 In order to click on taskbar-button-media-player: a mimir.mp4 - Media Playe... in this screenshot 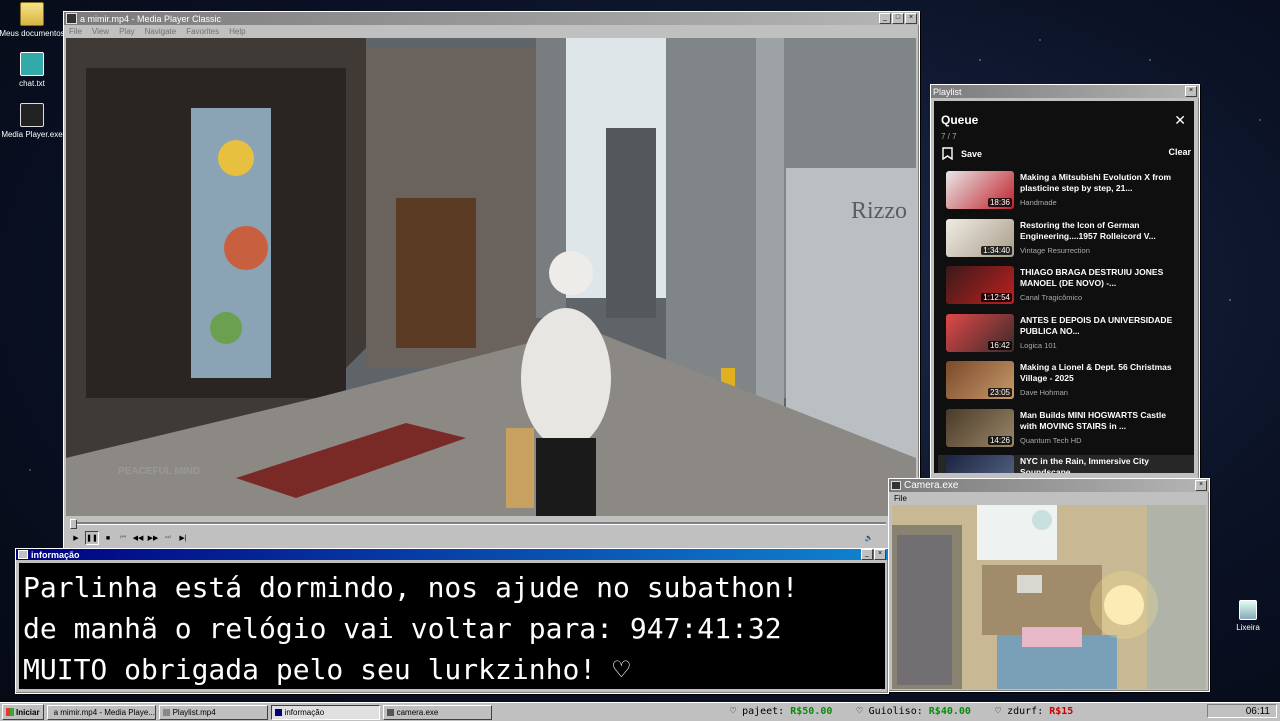, I will do `click(101, 712)`.